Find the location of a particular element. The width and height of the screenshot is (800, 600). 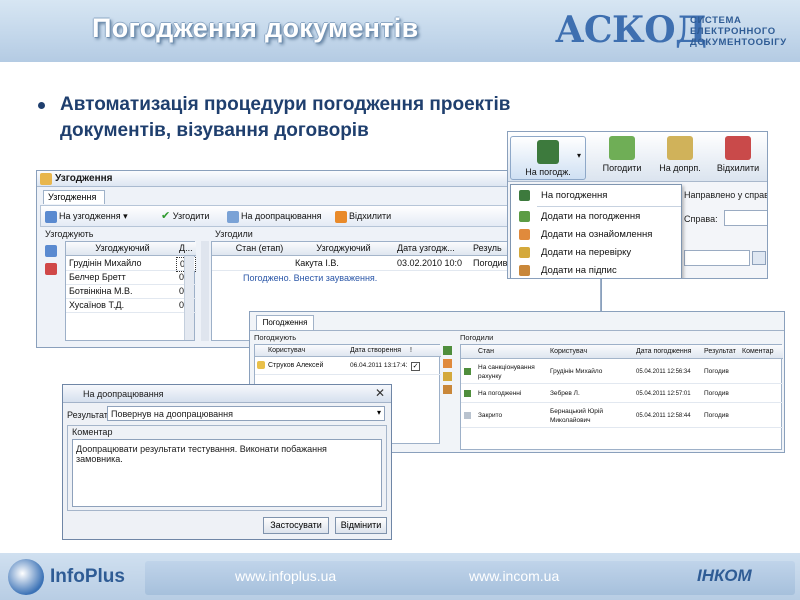

edit-icon is located at coordinates (233, 216).